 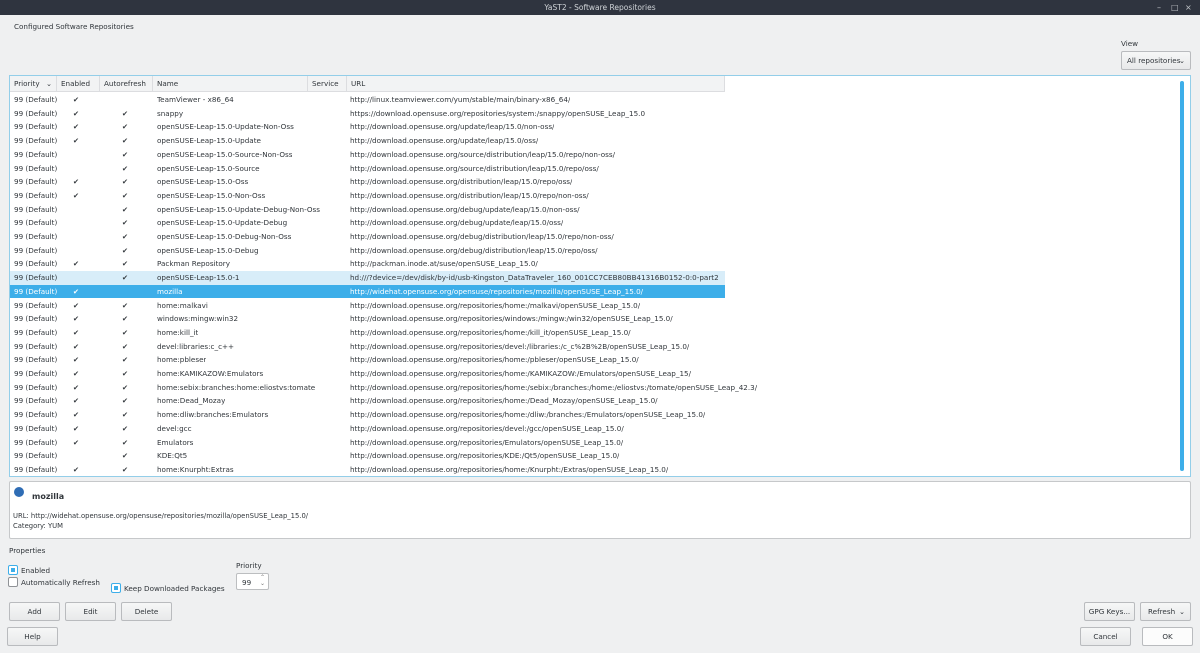 I want to click on view-select-value: All repositories, so click(x=1154, y=60).